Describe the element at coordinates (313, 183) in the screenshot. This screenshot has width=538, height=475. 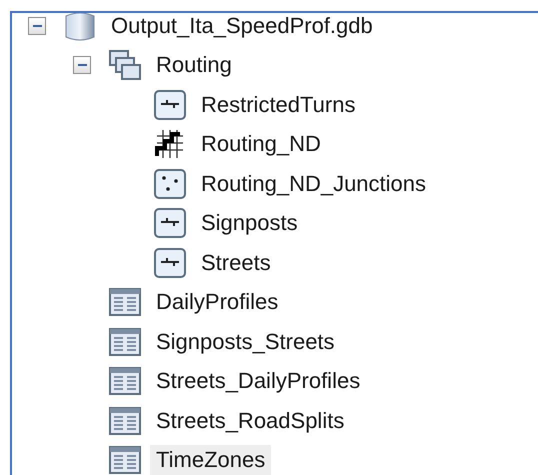
I see `tree-item-label: Routing_ND_Junctions` at that location.